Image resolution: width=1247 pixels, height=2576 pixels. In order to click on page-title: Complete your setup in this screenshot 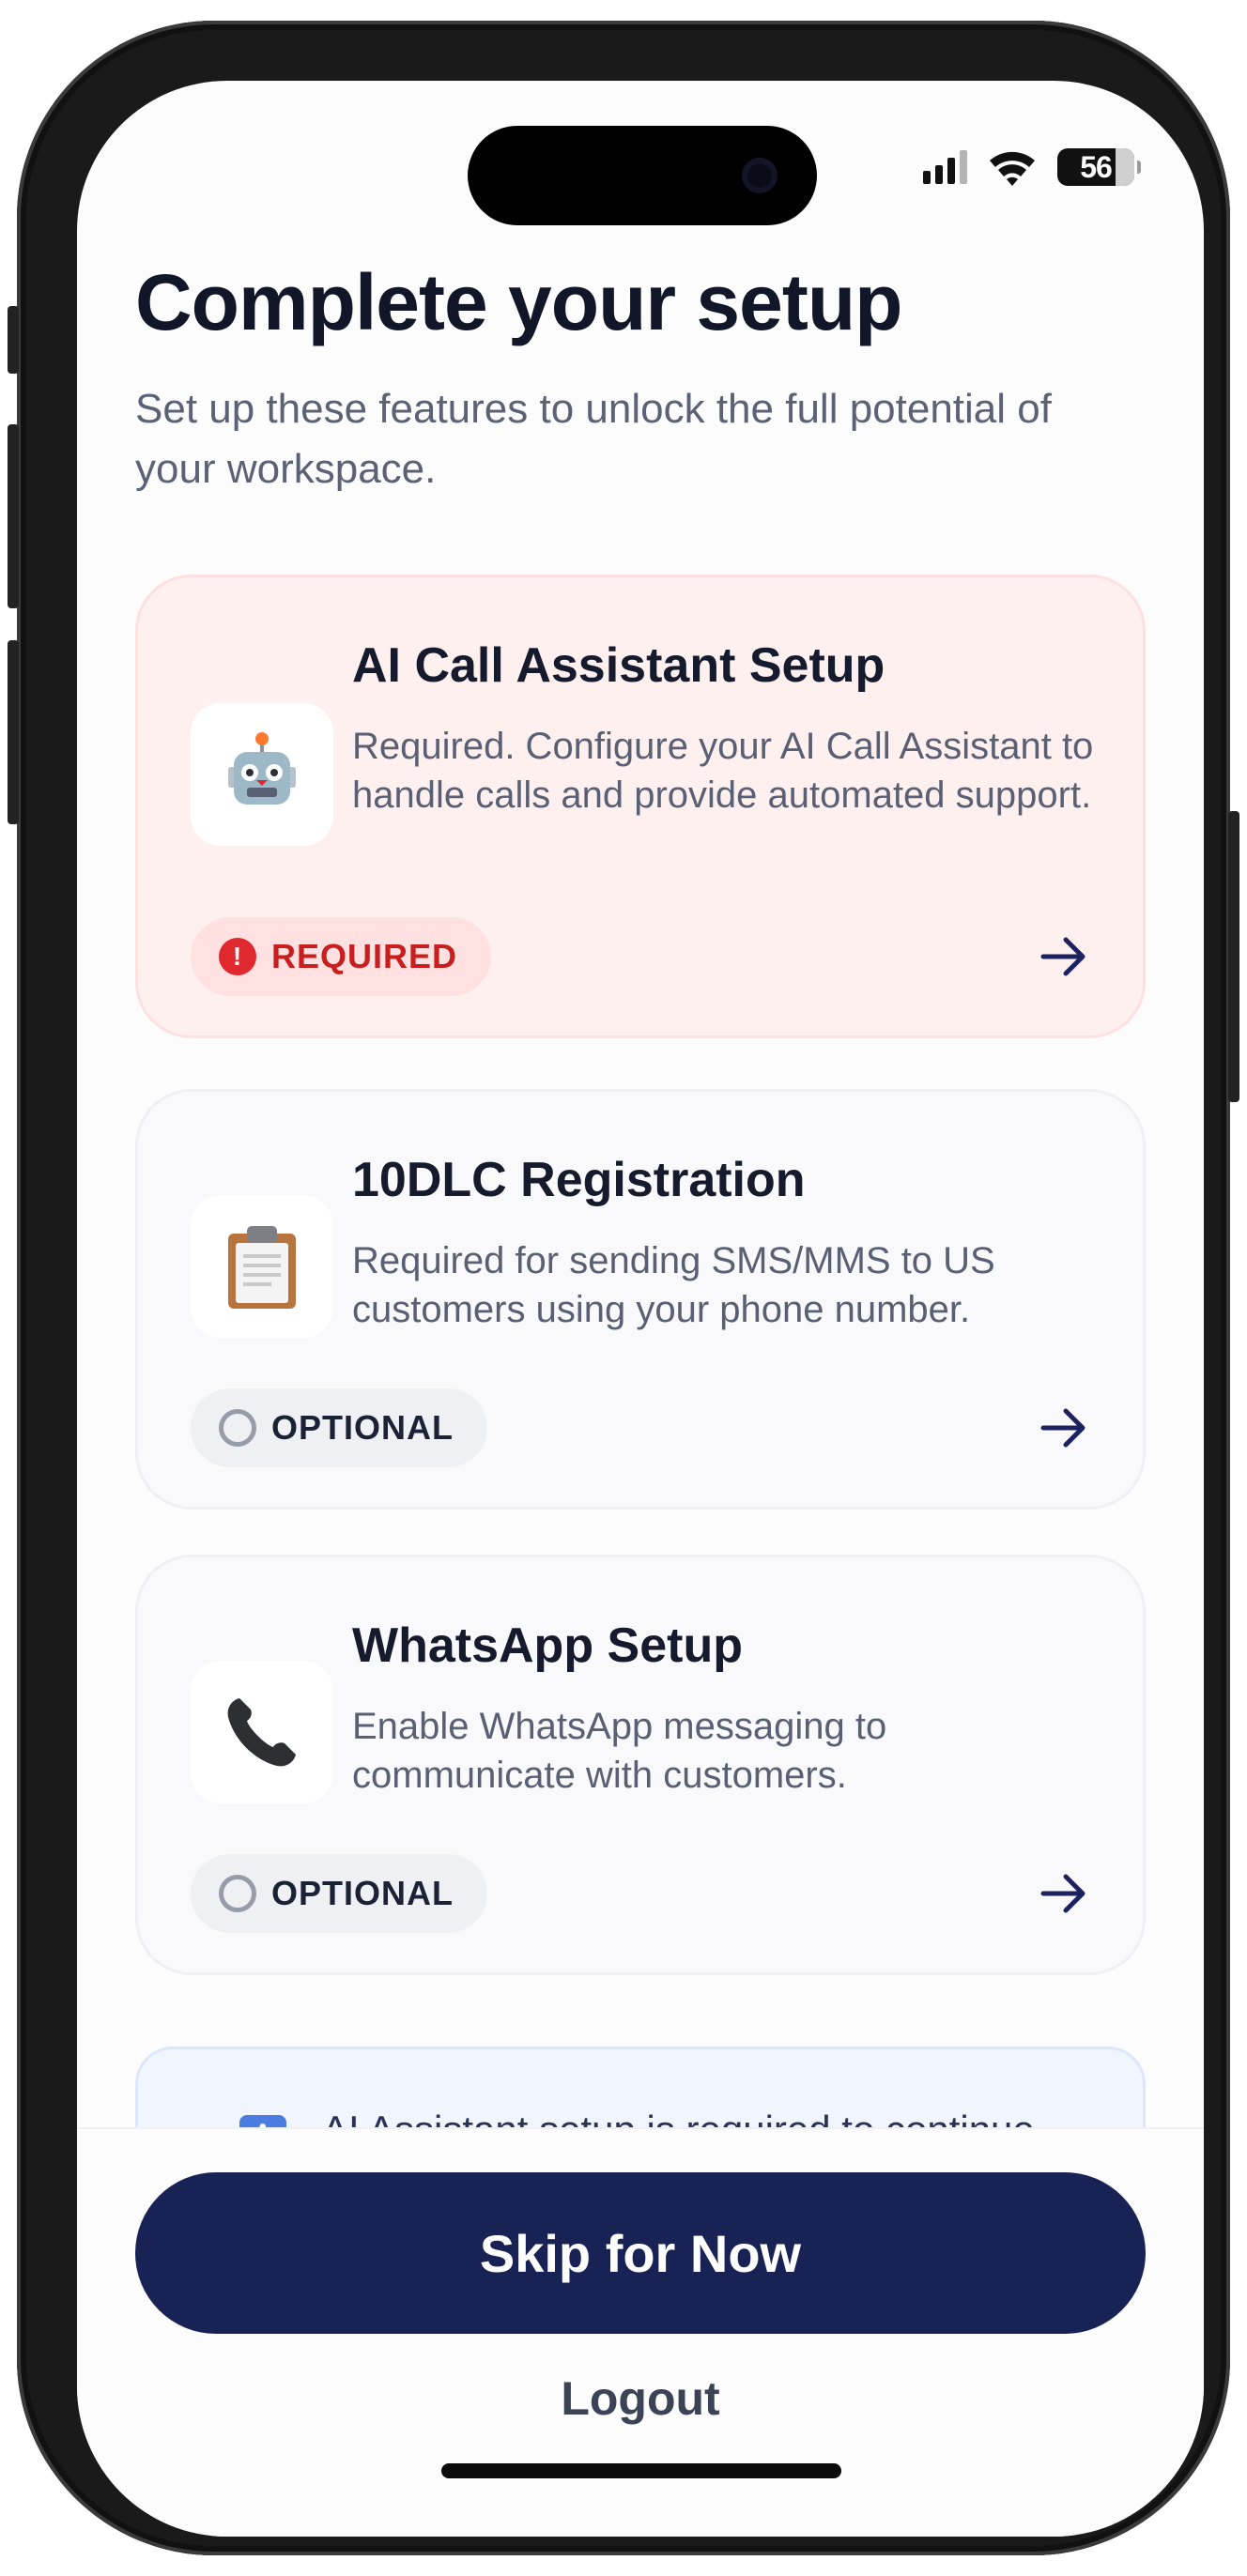, I will do `click(518, 302)`.